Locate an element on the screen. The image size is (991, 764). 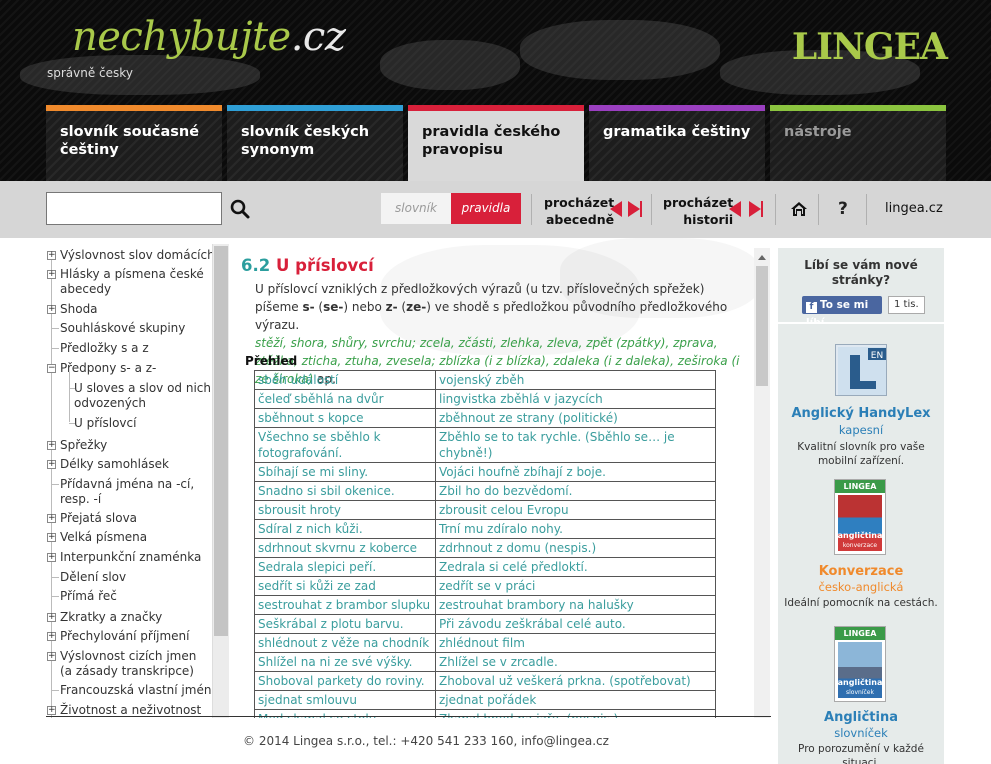
tree-item: + Velká písmena is located at coordinates (96, 537).